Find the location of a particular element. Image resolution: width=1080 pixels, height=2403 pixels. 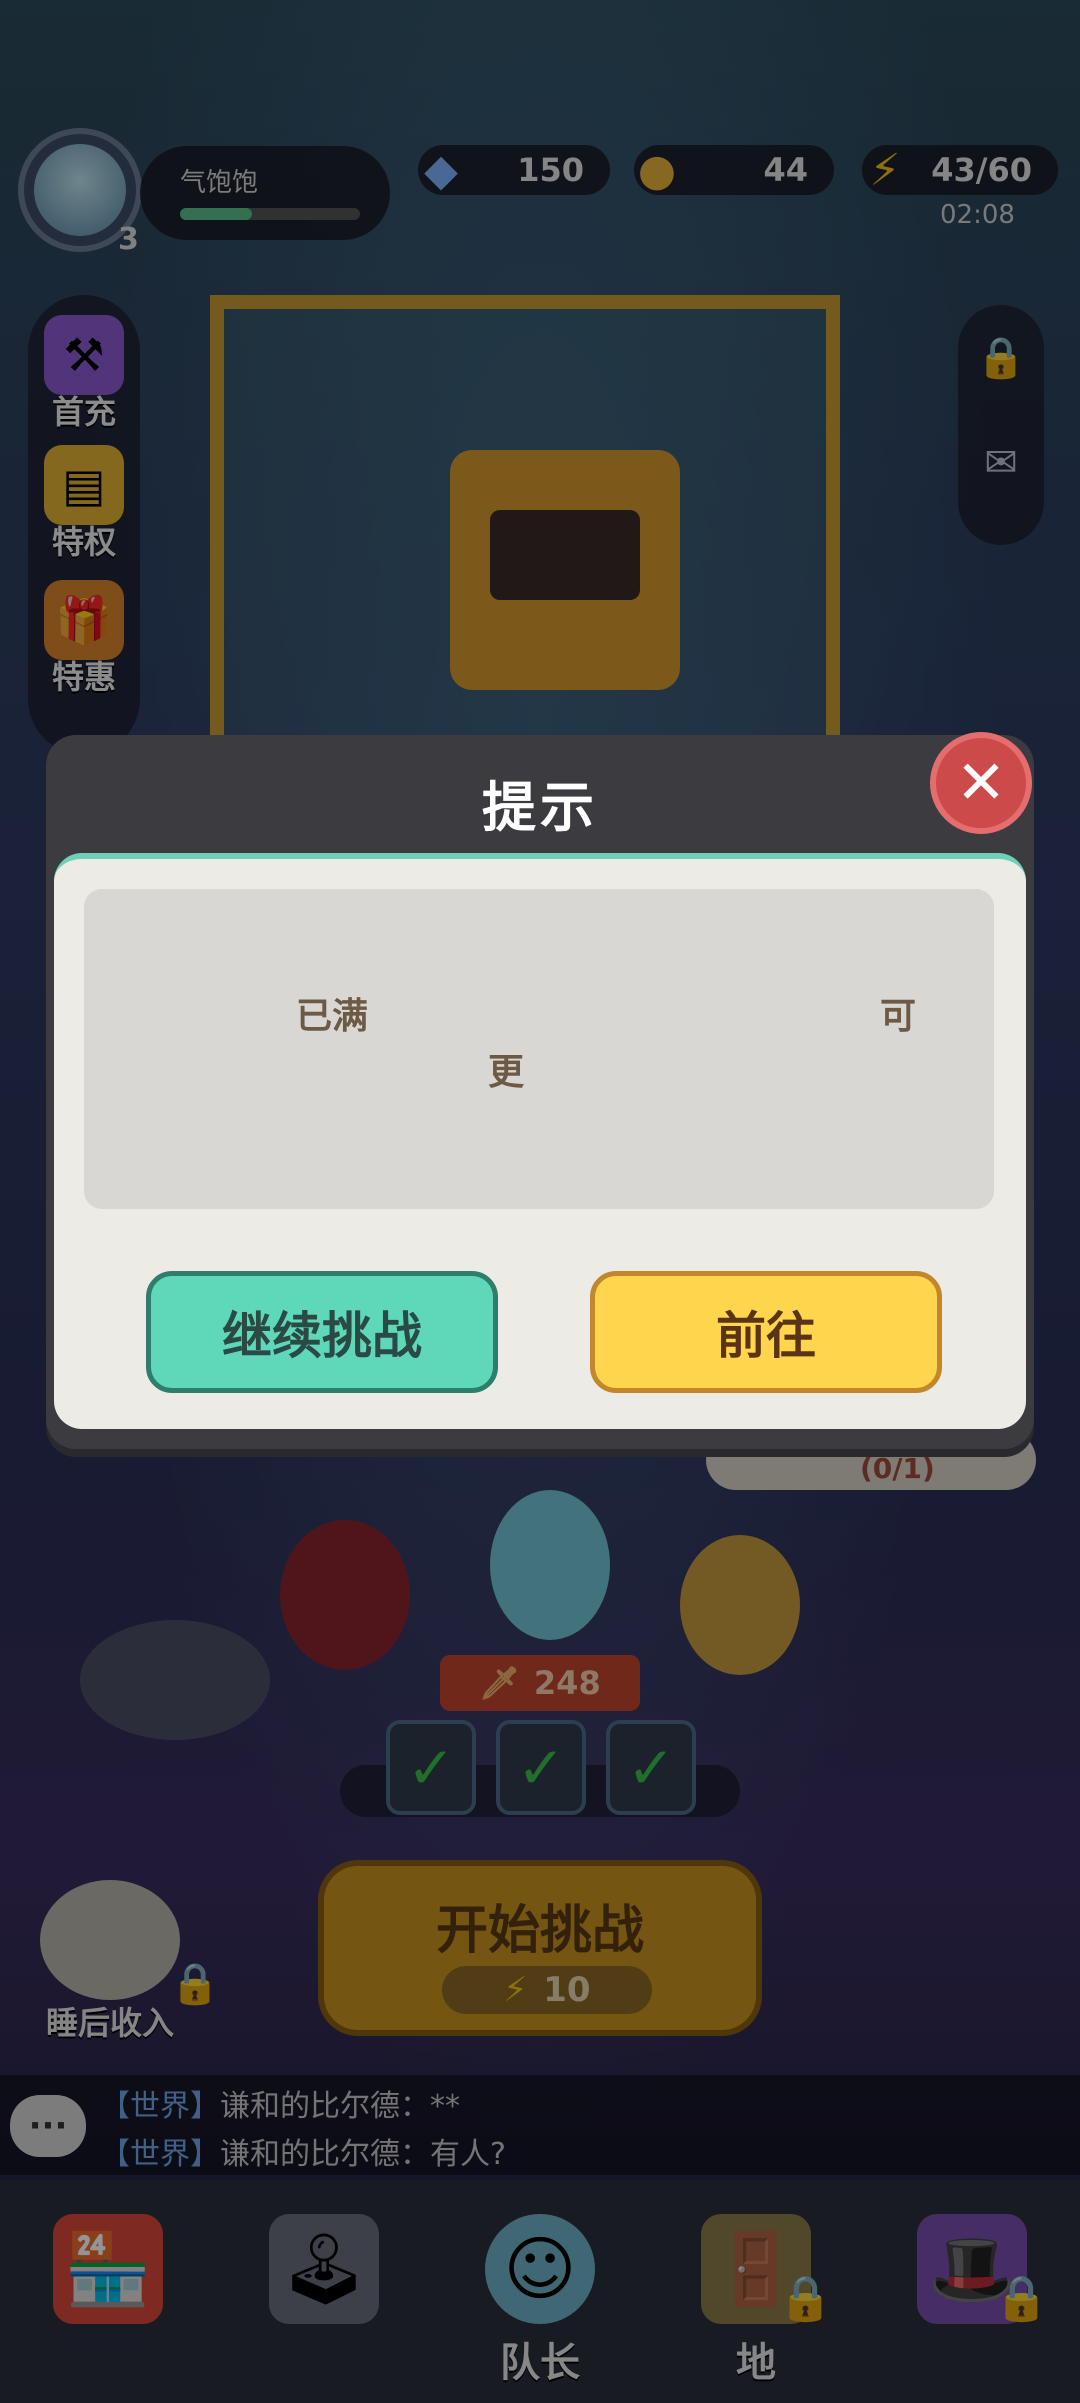

dialog-title: 提示 is located at coordinates (540, 807).